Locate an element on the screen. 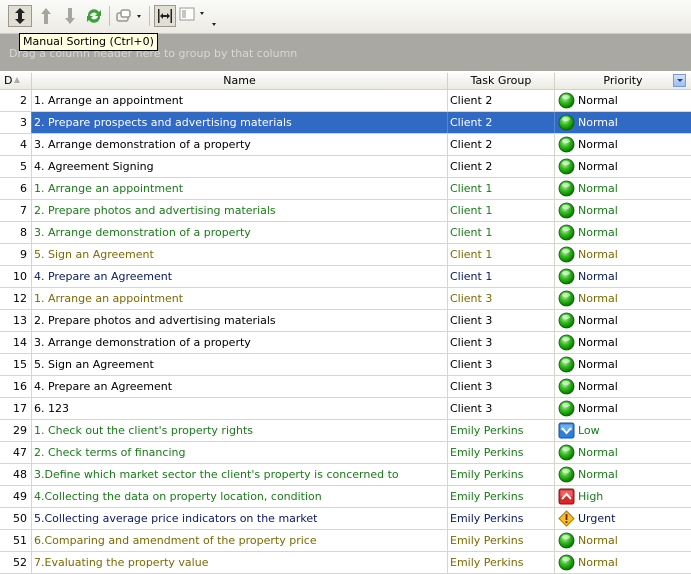 This screenshot has height=574, width=691. row-id-cell: 16 is located at coordinates (16, 386).